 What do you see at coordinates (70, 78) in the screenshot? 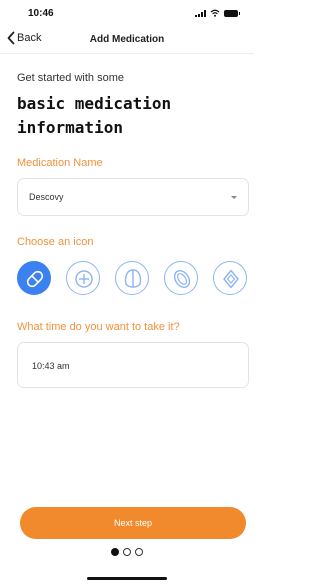
I see `intro-text: Get started with some` at bounding box center [70, 78].